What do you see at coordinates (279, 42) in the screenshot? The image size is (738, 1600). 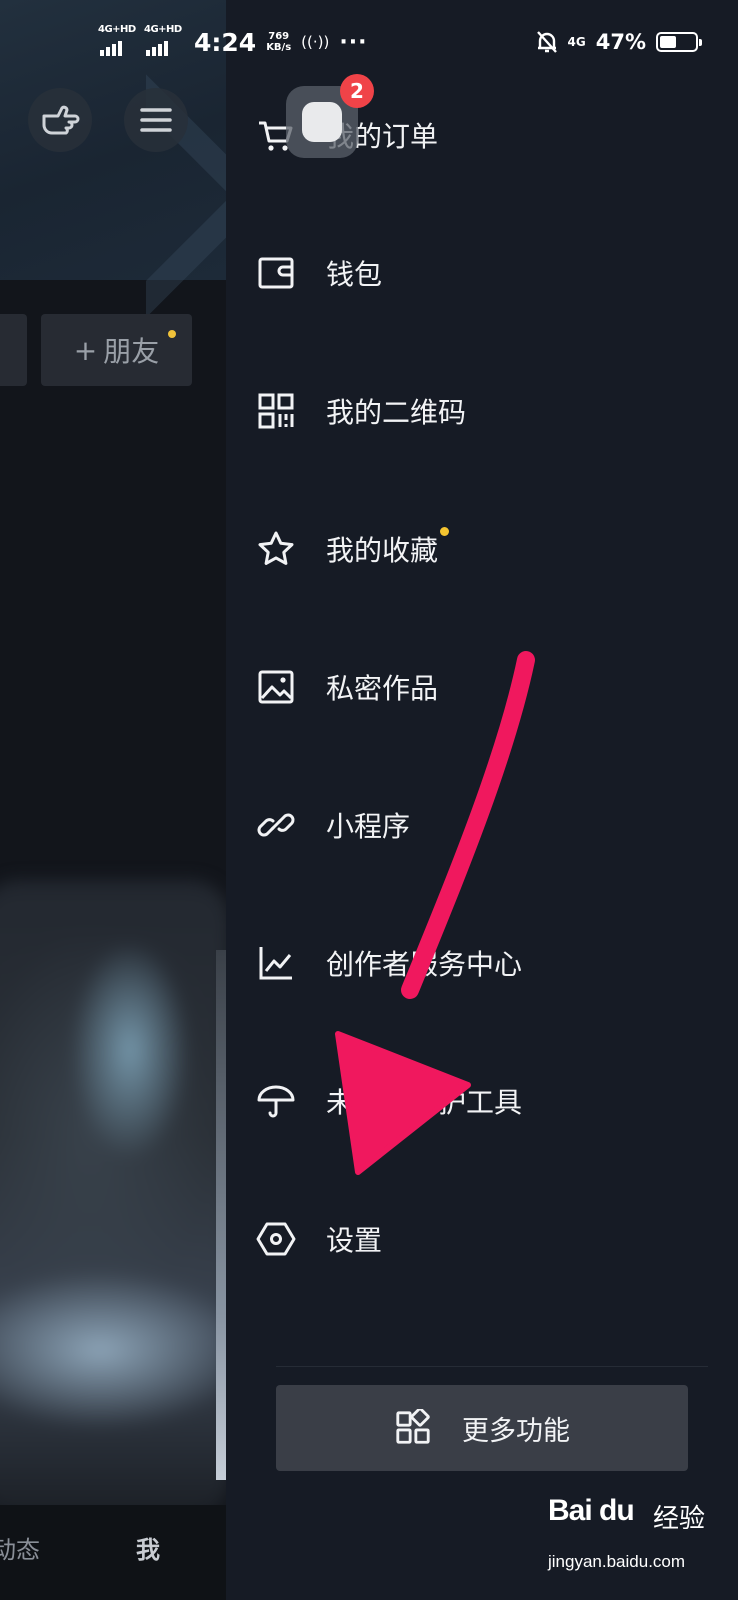 I see `network-speed: 769 KB/s` at bounding box center [279, 42].